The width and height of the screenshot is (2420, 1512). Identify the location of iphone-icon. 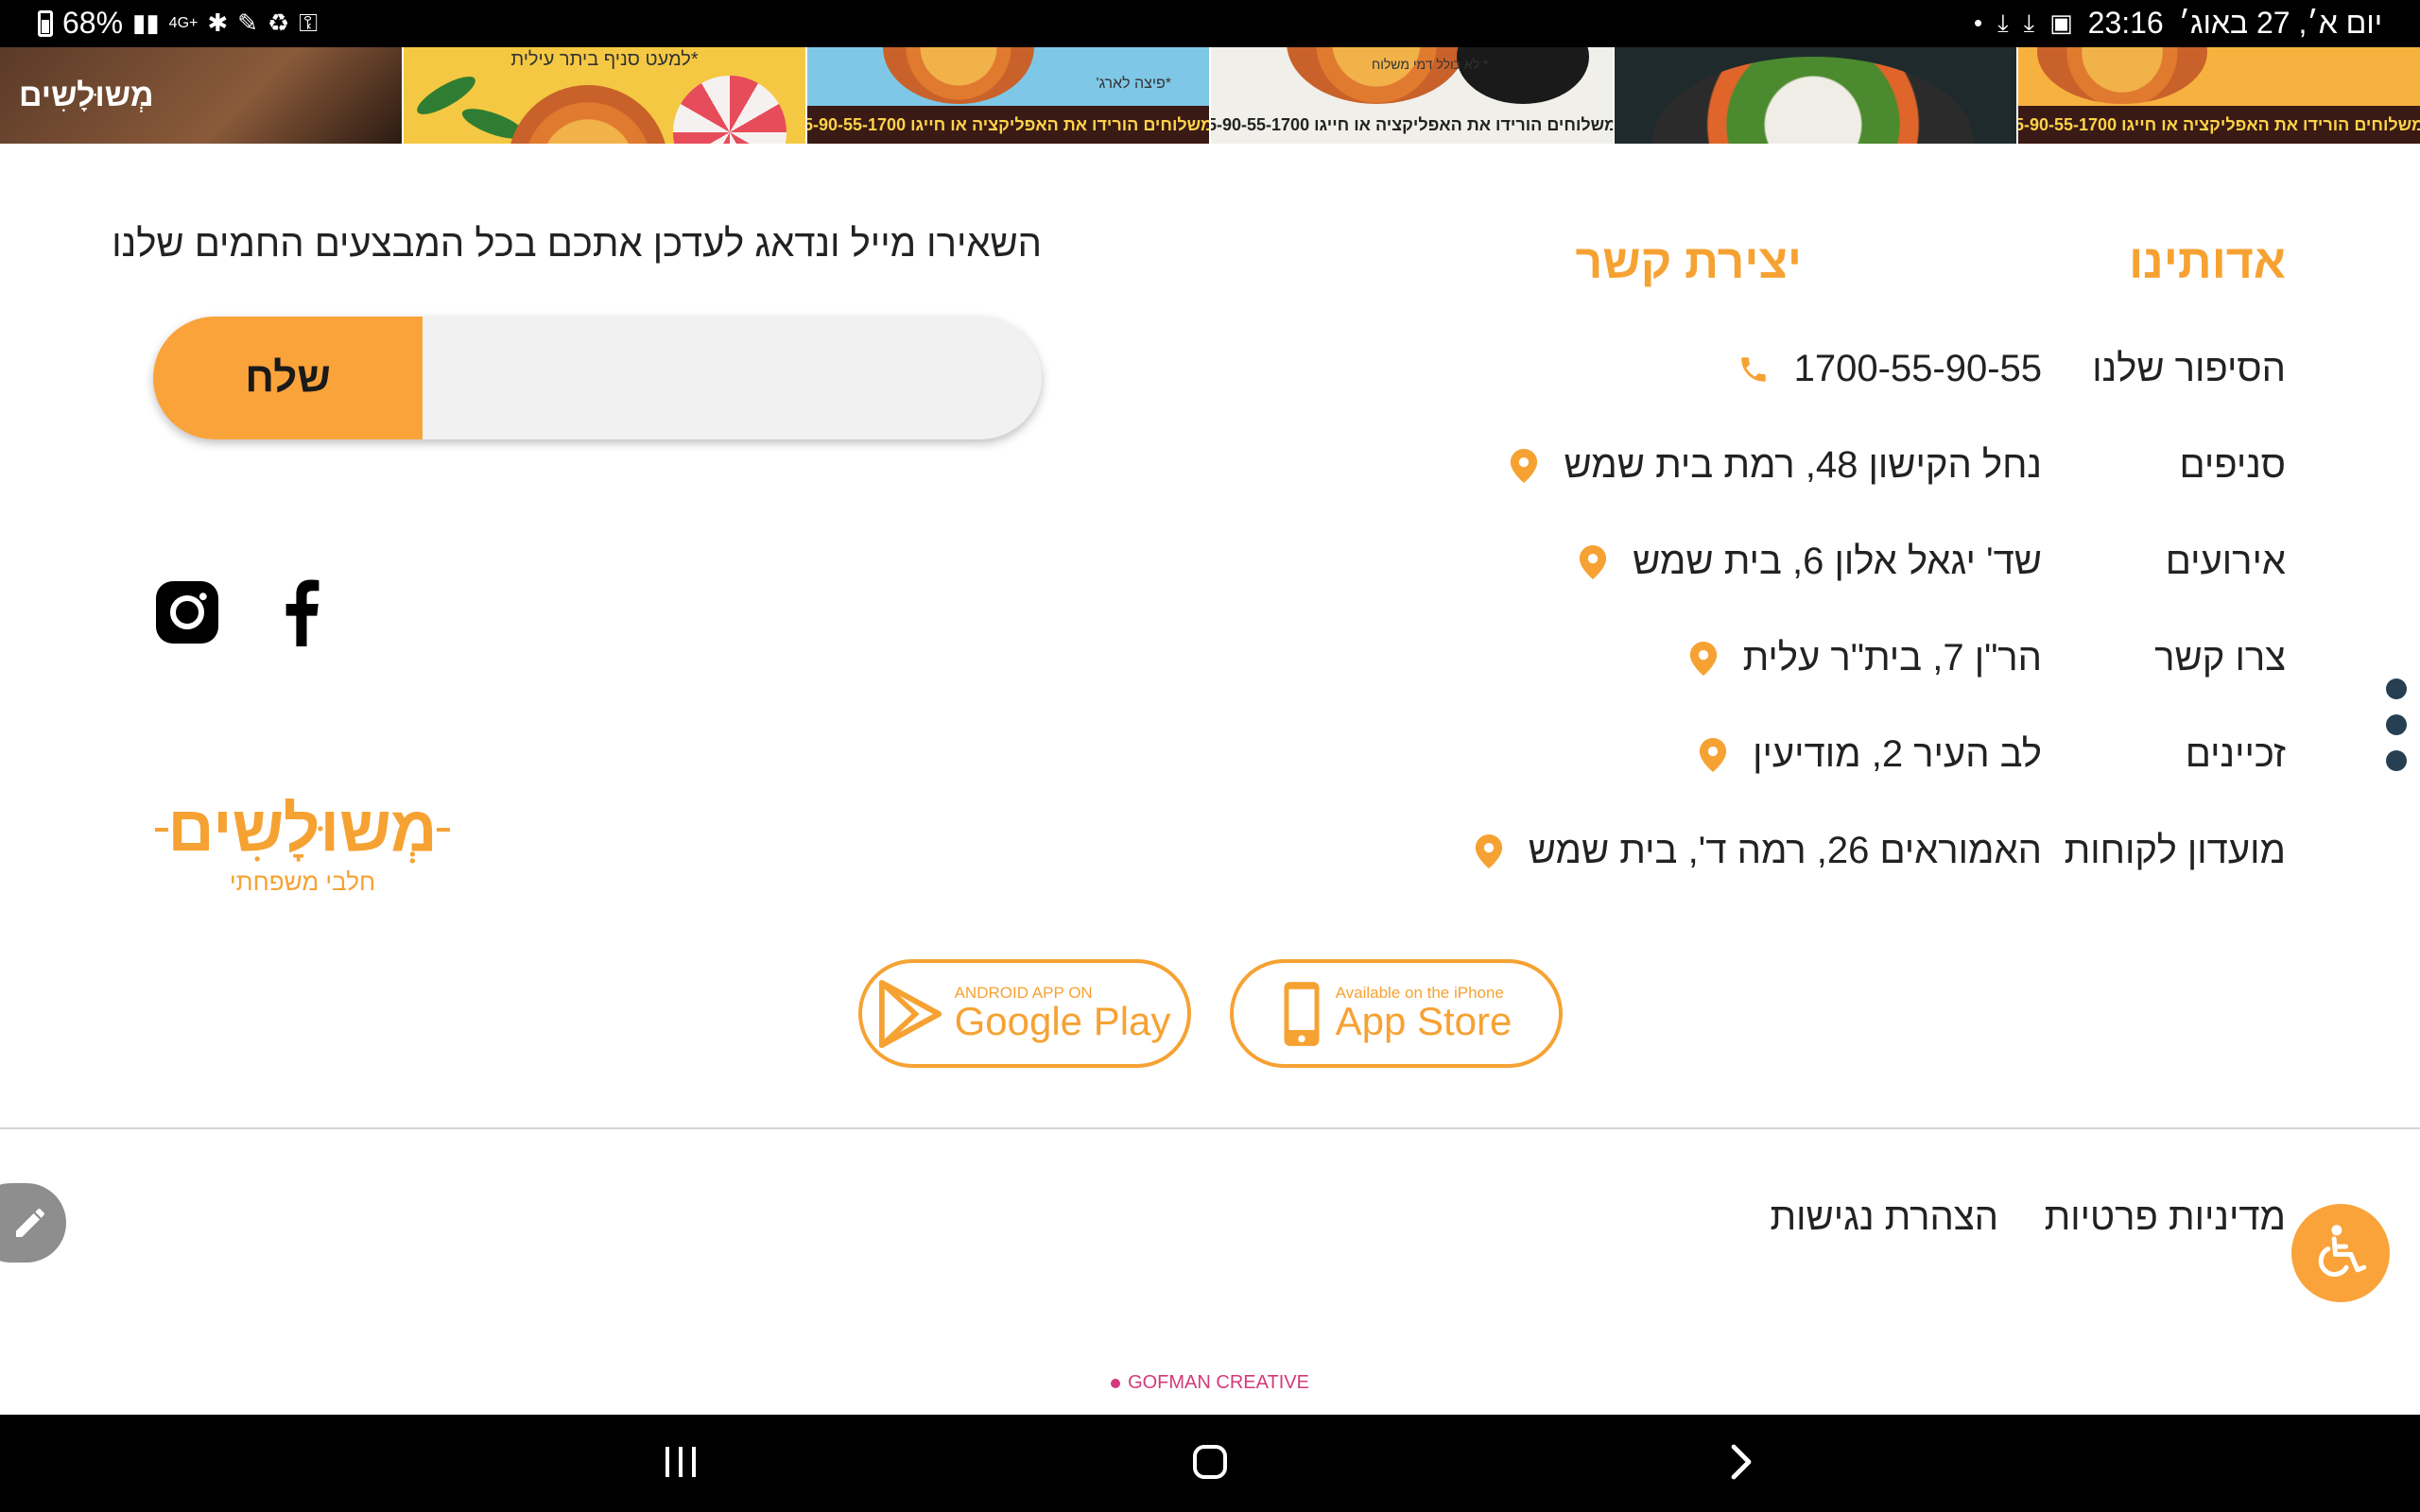
(1302, 1013).